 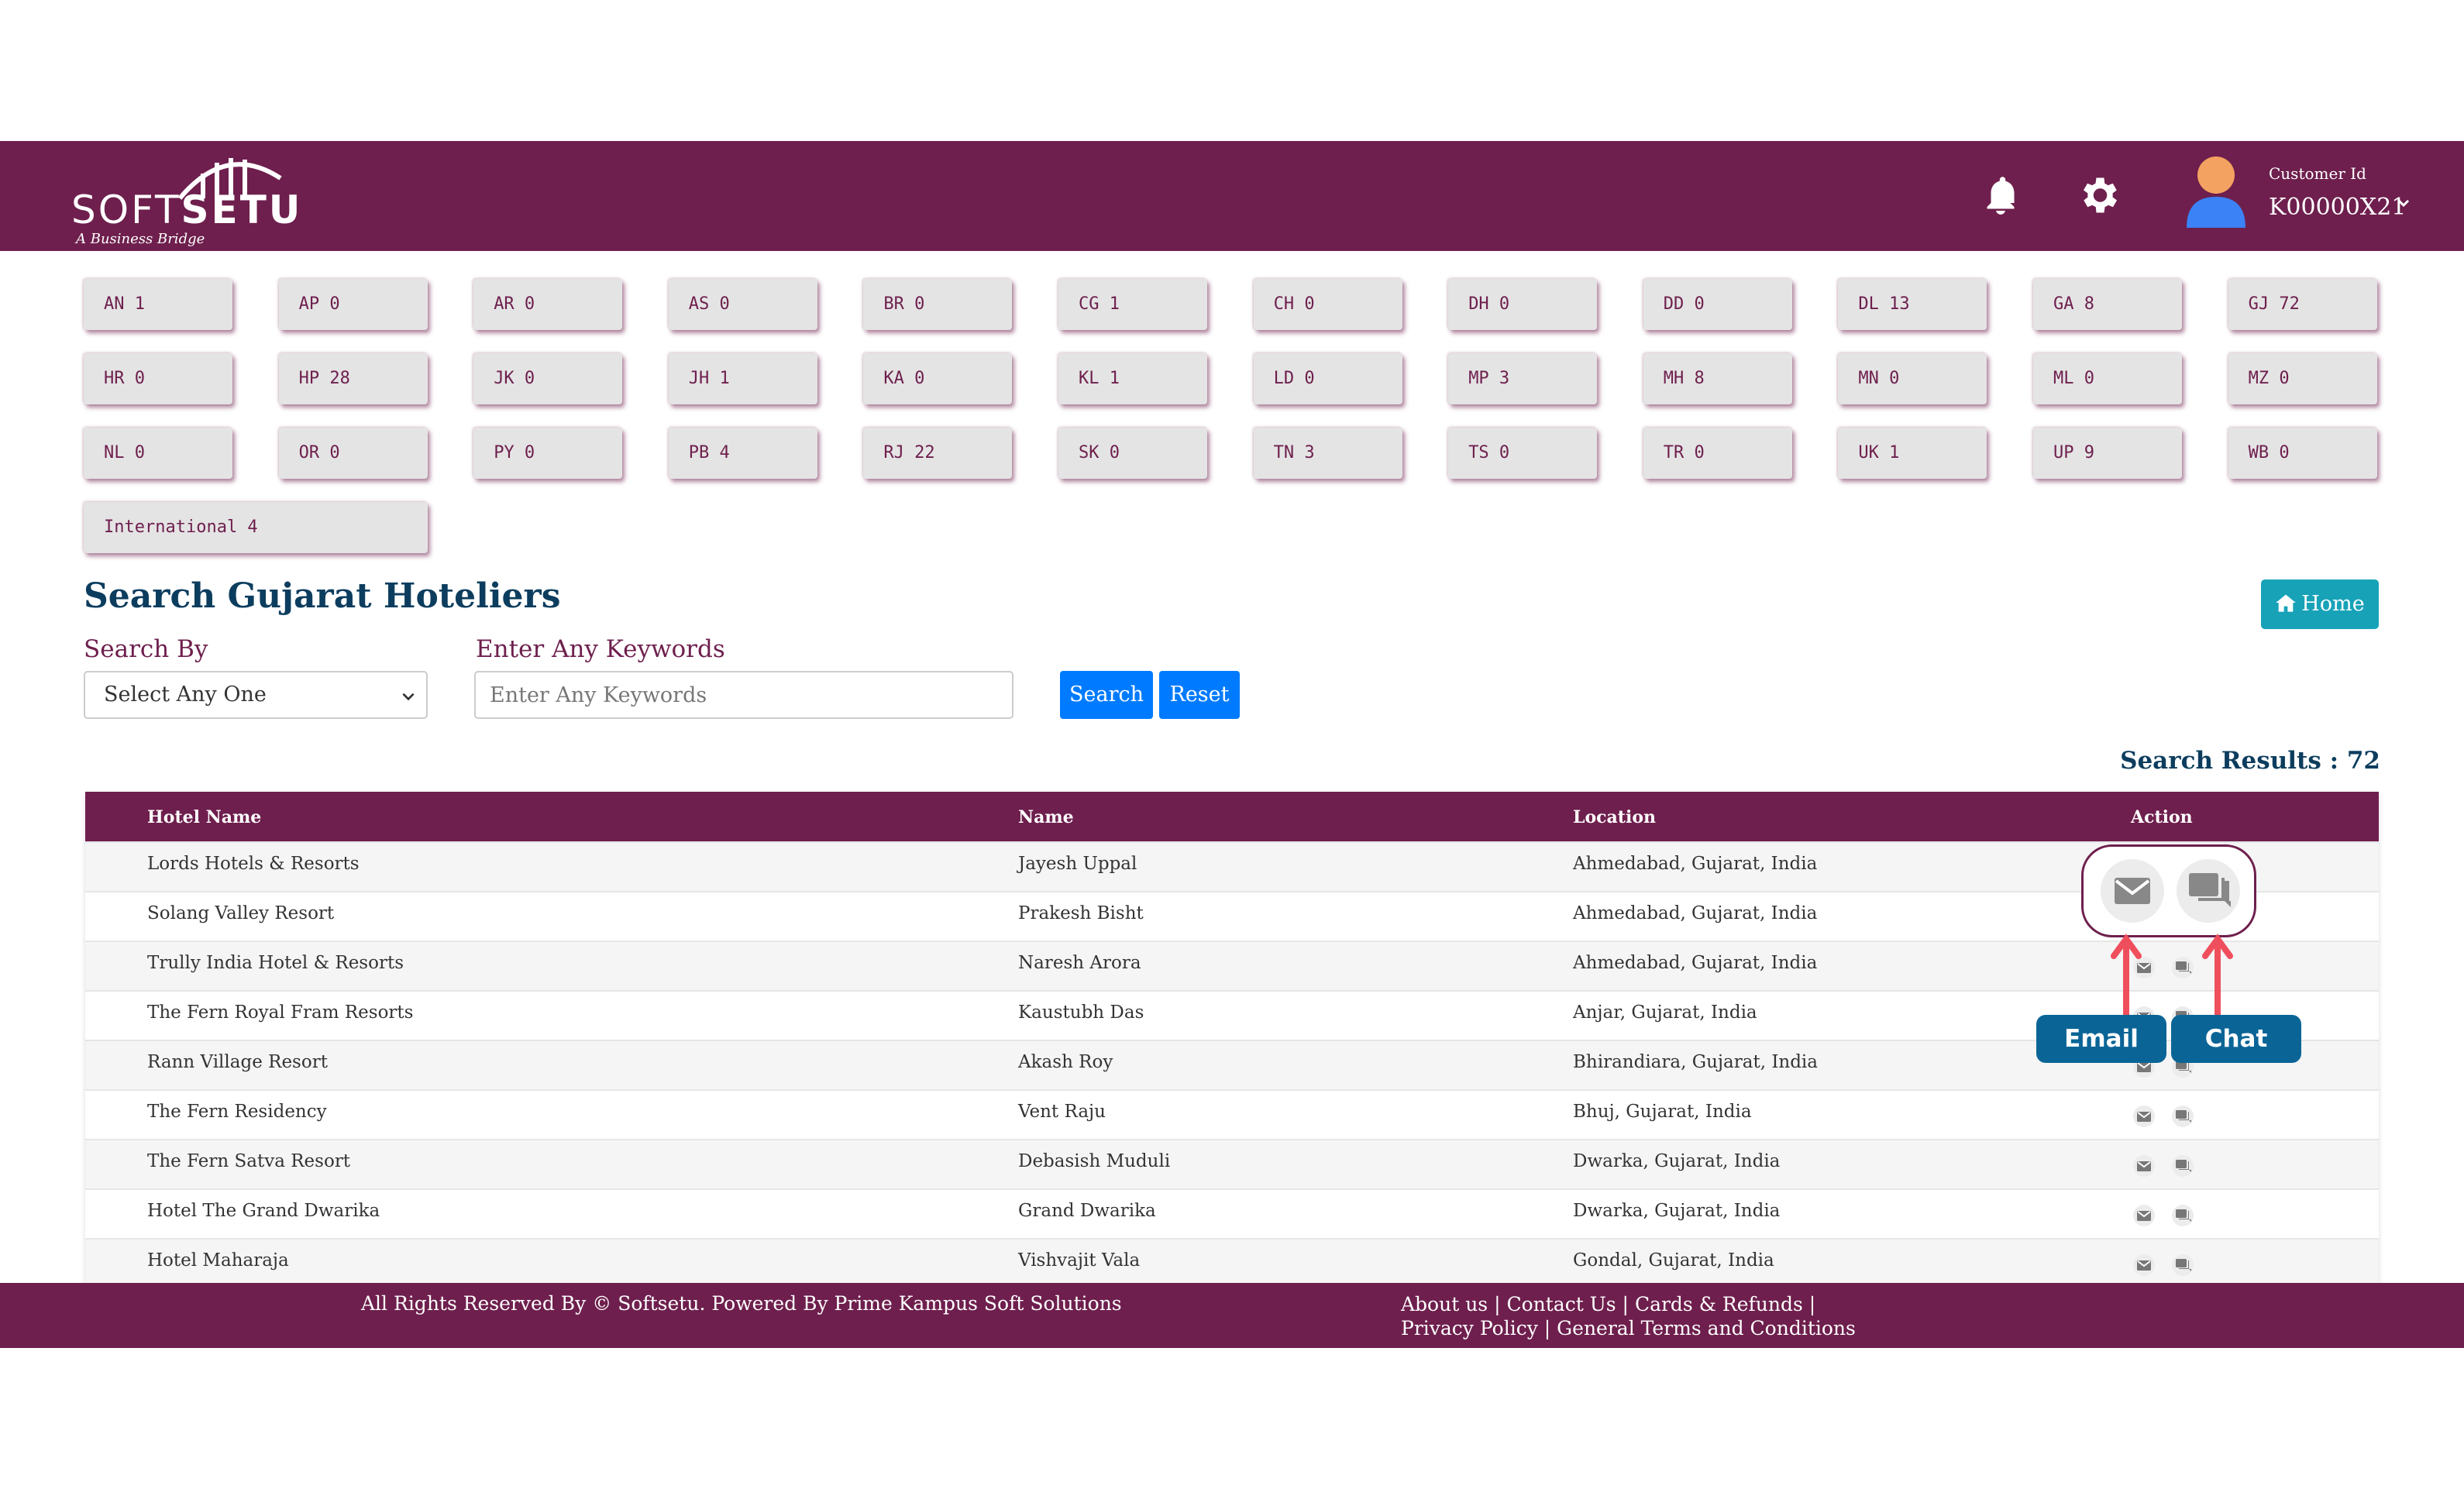 I want to click on keywords-input, so click(x=743, y=695).